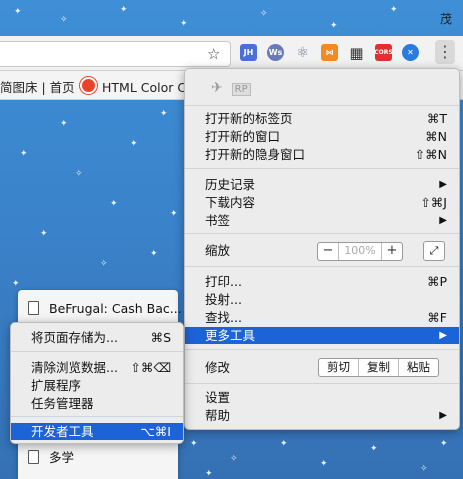  What do you see at coordinates (383, 52) in the screenshot?
I see `extension-cors-icon: CORS` at bounding box center [383, 52].